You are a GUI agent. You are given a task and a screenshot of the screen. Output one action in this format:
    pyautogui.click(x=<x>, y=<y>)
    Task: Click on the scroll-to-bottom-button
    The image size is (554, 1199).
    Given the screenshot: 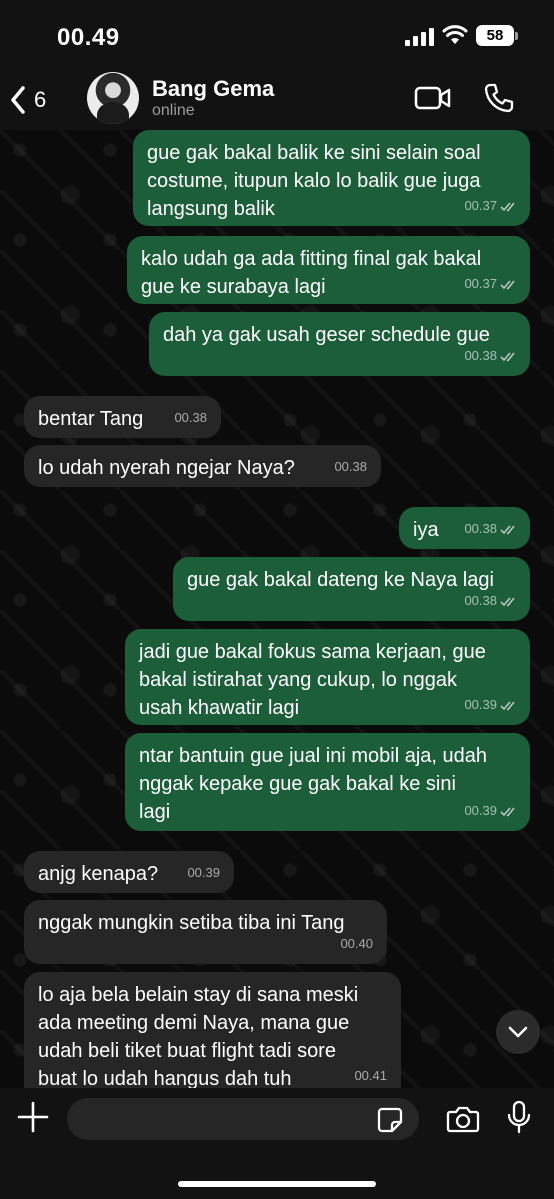 What is the action you would take?
    pyautogui.click(x=518, y=1032)
    